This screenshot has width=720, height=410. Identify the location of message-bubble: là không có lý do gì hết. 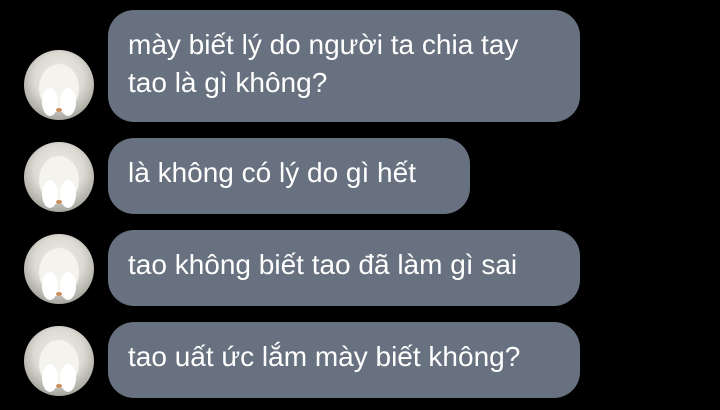
(289, 176).